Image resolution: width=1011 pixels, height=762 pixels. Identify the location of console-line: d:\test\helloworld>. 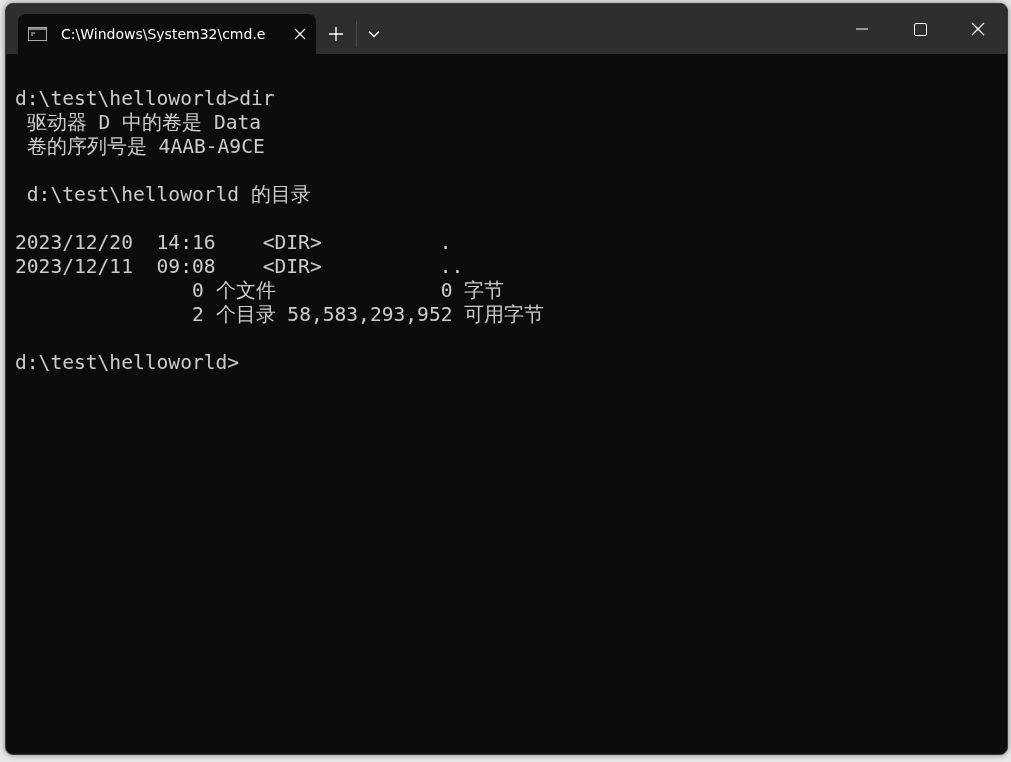
(127, 363).